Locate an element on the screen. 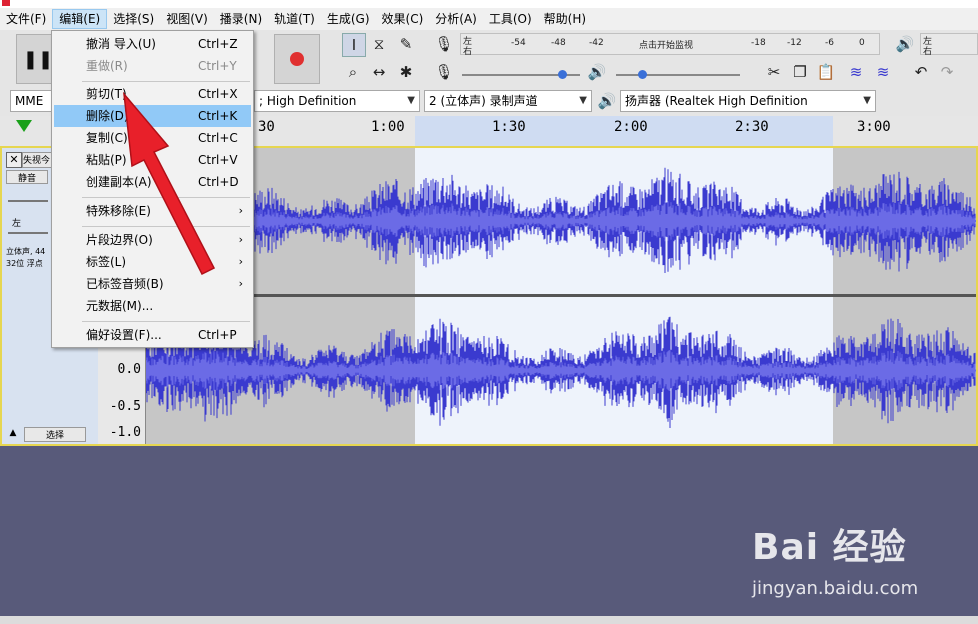 This screenshot has width=978, height=624. record-volume-mic-icon: 🎙 is located at coordinates (444, 72).